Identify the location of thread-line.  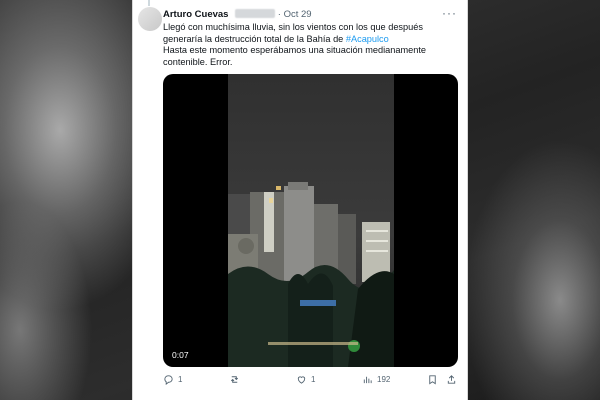
(149, 3).